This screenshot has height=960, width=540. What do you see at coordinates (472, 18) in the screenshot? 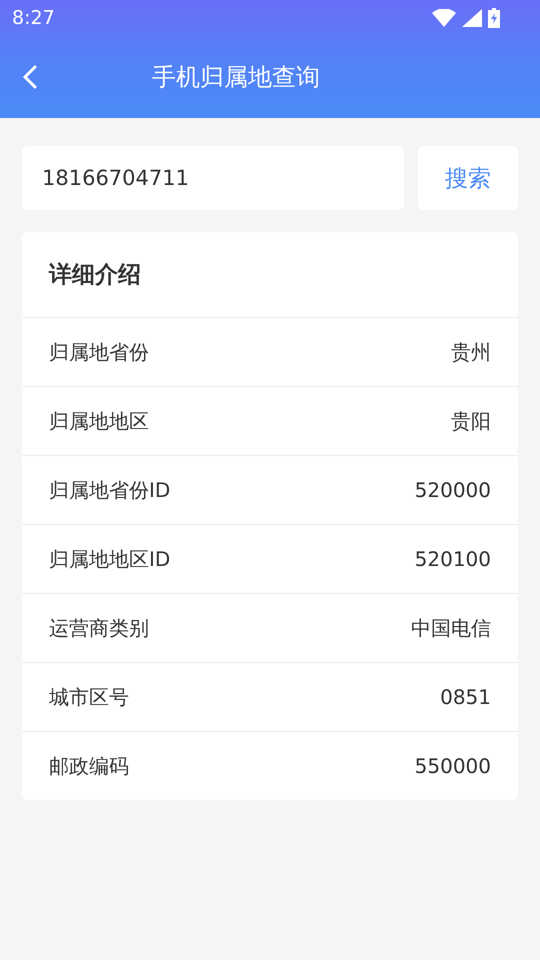
I see `signal-icon` at bounding box center [472, 18].